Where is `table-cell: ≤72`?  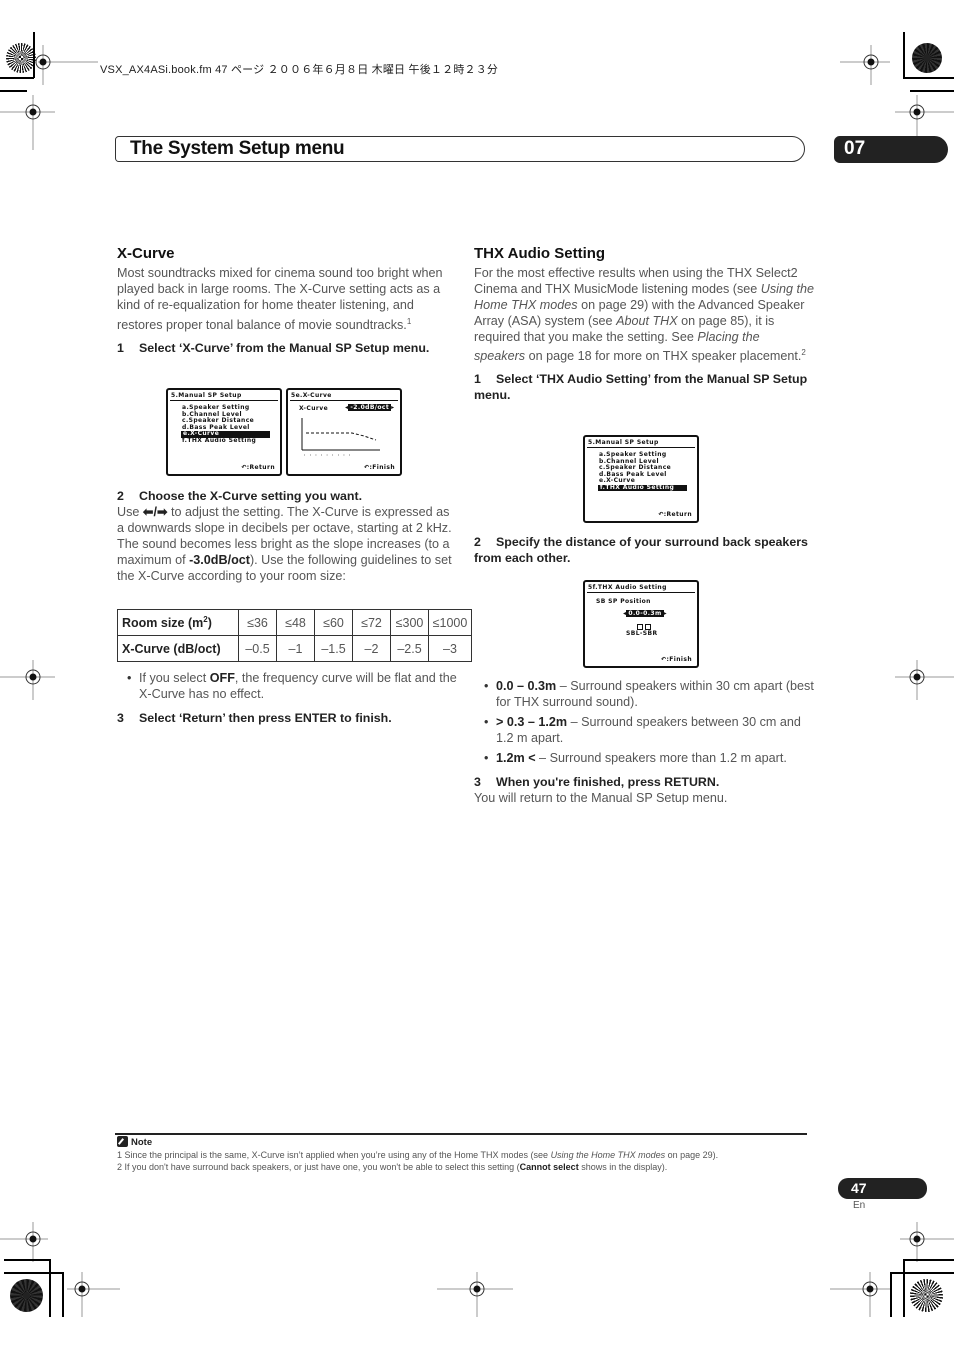
table-cell: ≤72 is located at coordinates (371, 622).